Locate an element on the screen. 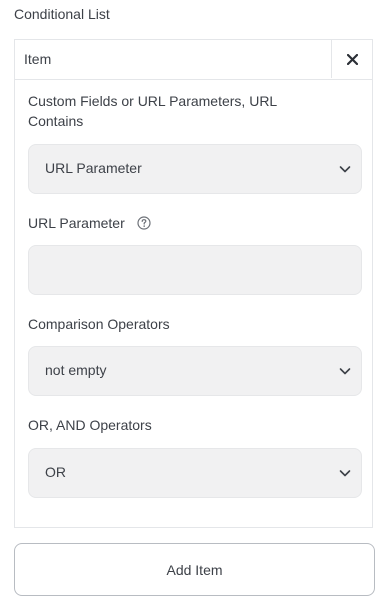 The width and height of the screenshot is (385, 606). source-type-select: URL Parameter is located at coordinates (195, 169).